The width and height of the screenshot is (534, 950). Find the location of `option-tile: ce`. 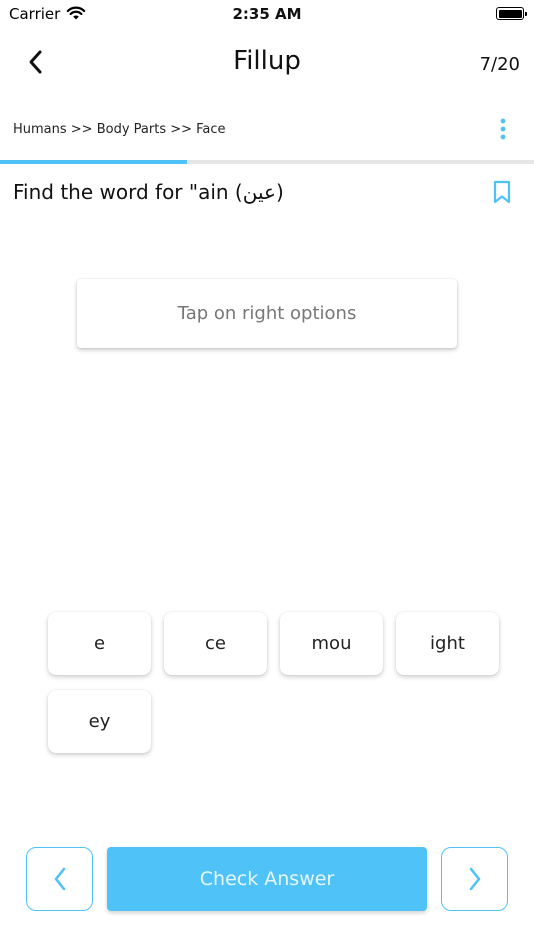

option-tile: ce is located at coordinates (215, 643).